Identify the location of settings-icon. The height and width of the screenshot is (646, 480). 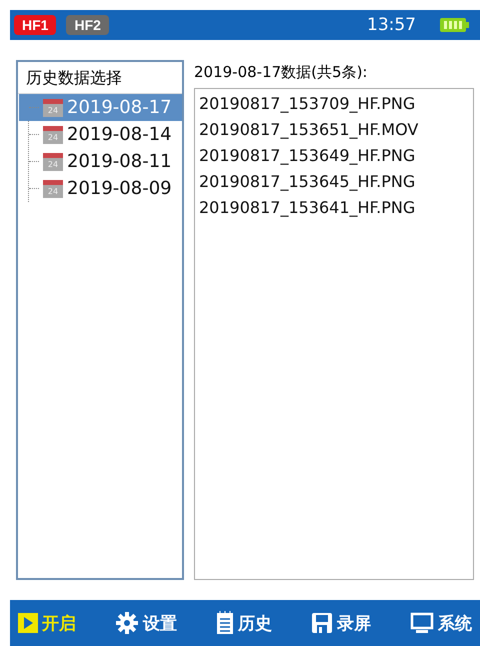
(127, 623).